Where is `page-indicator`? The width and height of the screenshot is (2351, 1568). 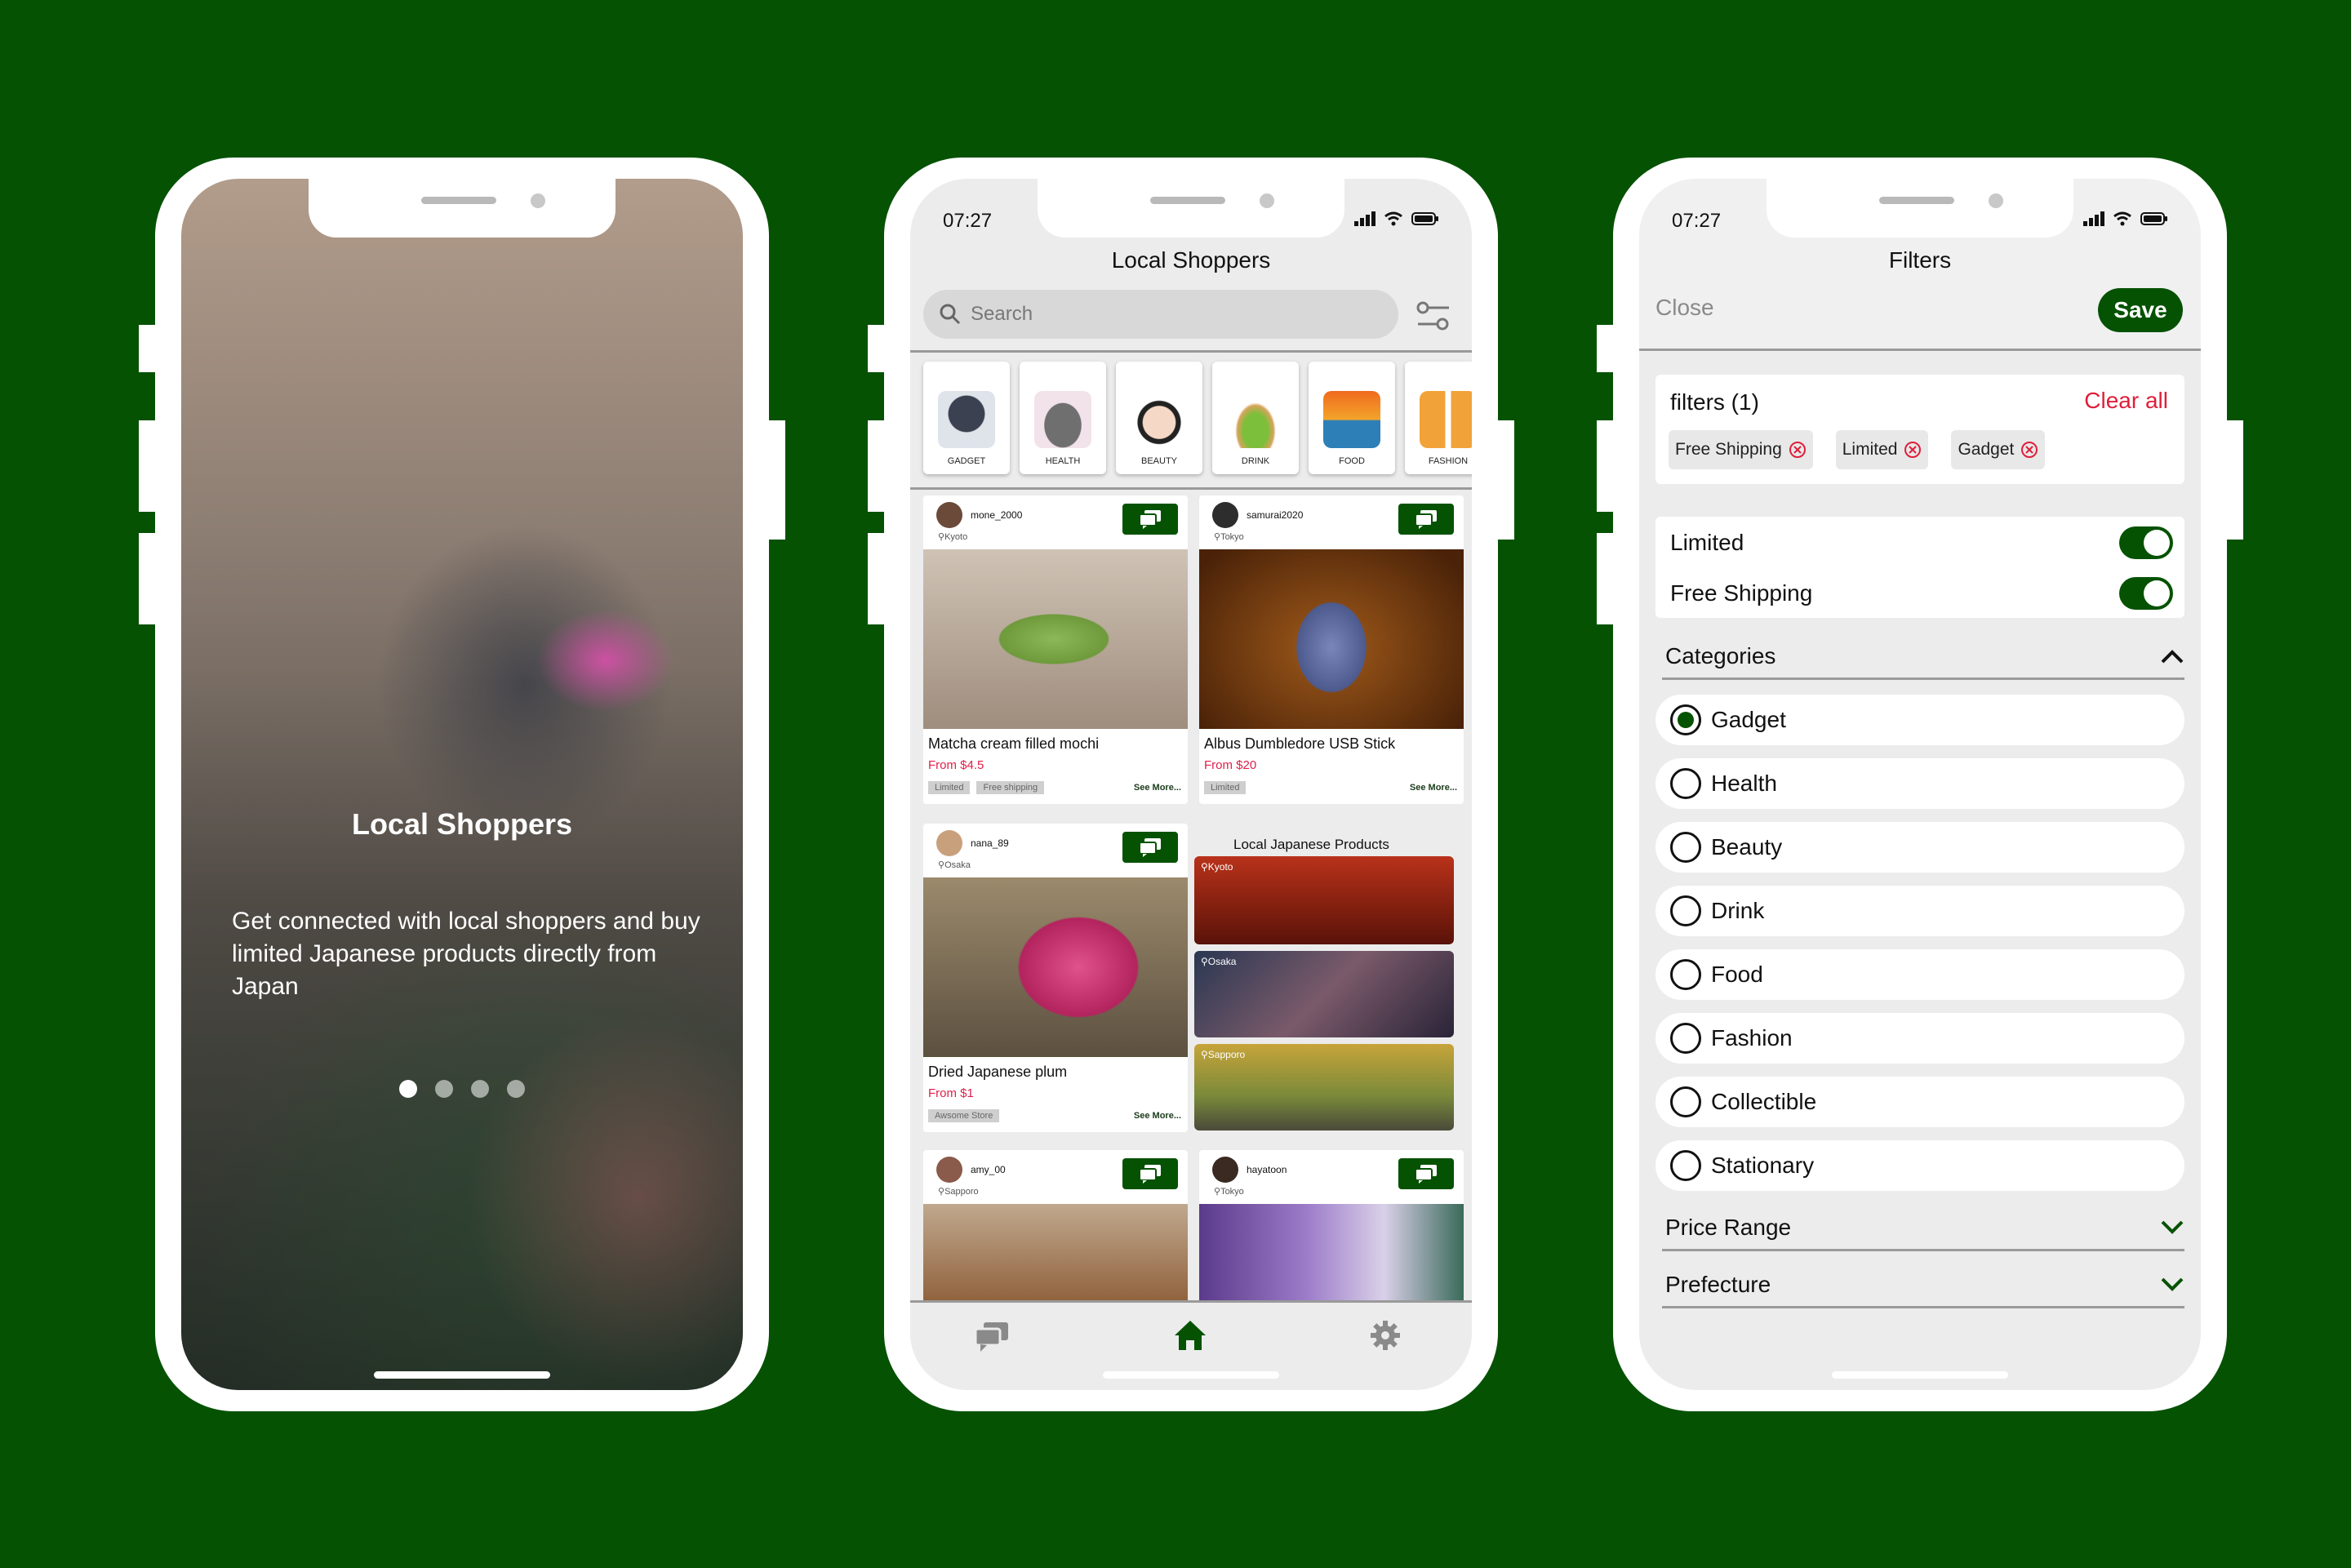 page-indicator is located at coordinates (462, 1089).